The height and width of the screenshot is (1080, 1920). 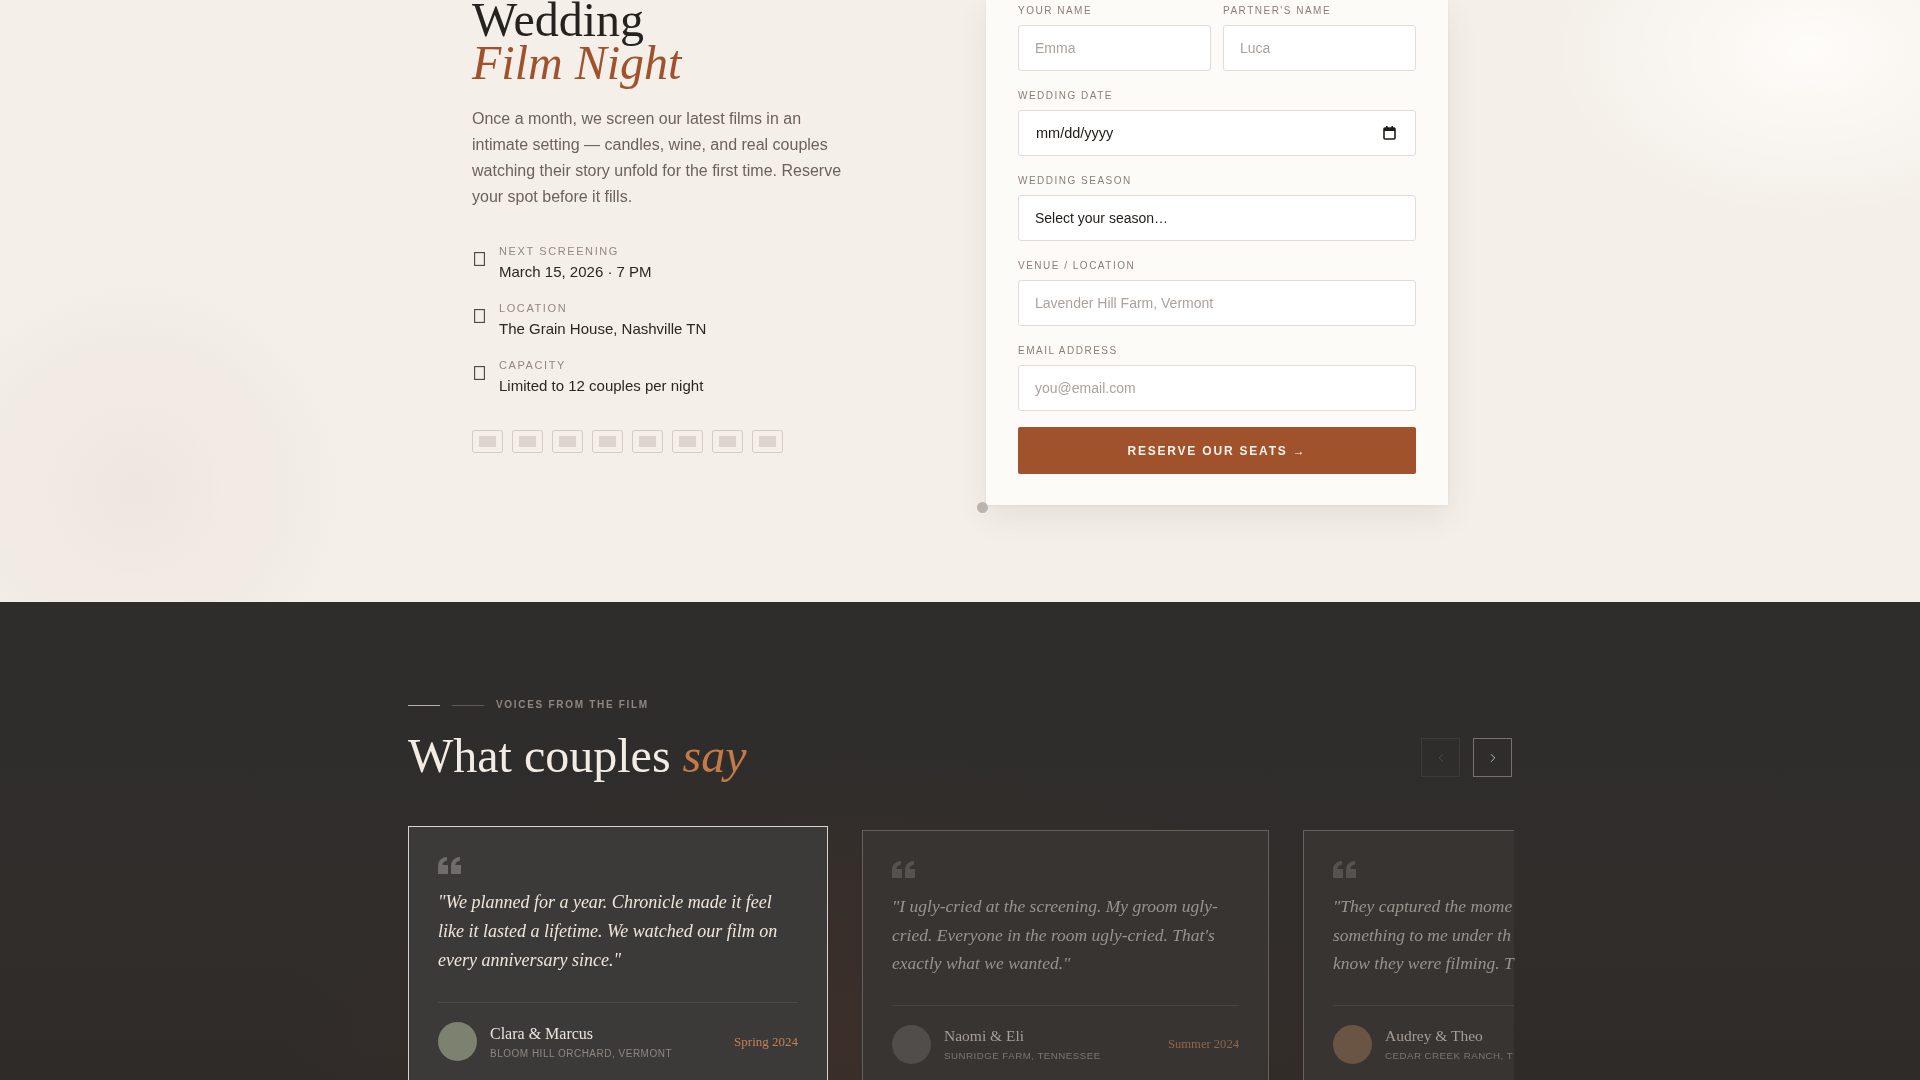 I want to click on section-eyebrow: VOICES FROM THE FILM, so click(x=572, y=705).